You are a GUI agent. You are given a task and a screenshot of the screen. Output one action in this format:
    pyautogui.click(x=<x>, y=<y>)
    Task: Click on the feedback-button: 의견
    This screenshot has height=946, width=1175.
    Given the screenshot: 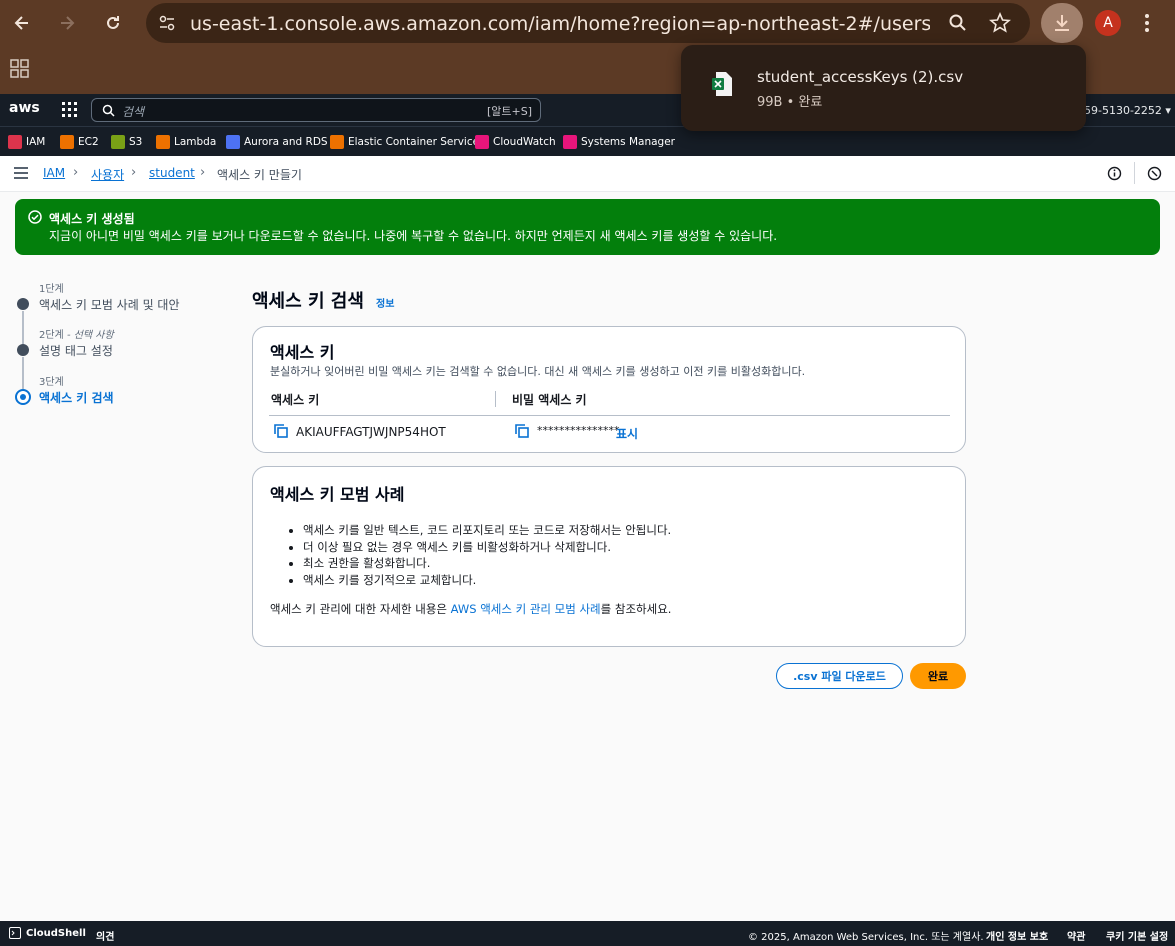 What is the action you would take?
    pyautogui.click(x=105, y=935)
    